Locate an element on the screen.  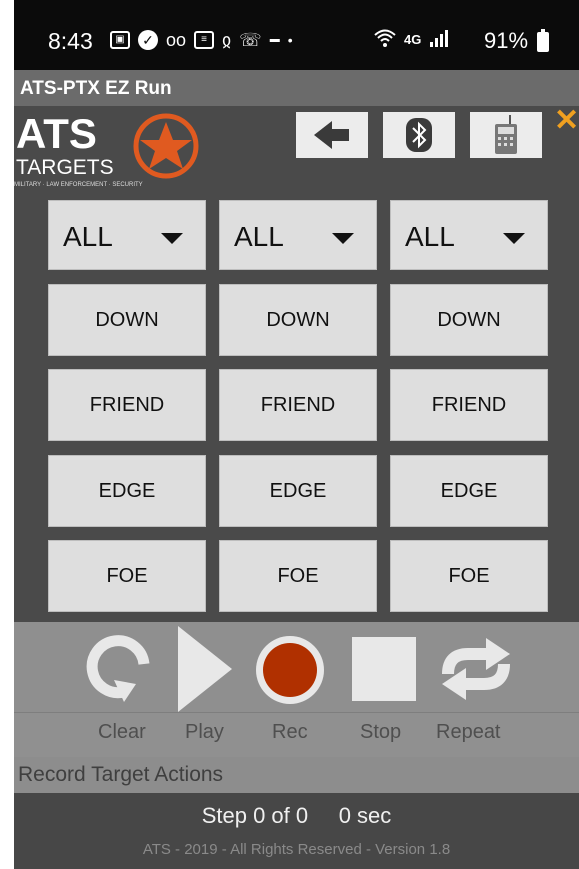
control-labels: Clear Play Rec Stop Repeat is located at coordinates (296, 735).